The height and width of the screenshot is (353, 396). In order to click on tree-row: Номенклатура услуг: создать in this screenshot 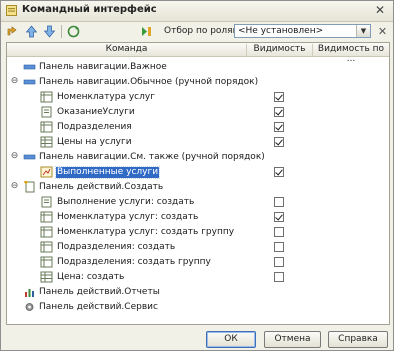, I will do `click(198, 217)`.